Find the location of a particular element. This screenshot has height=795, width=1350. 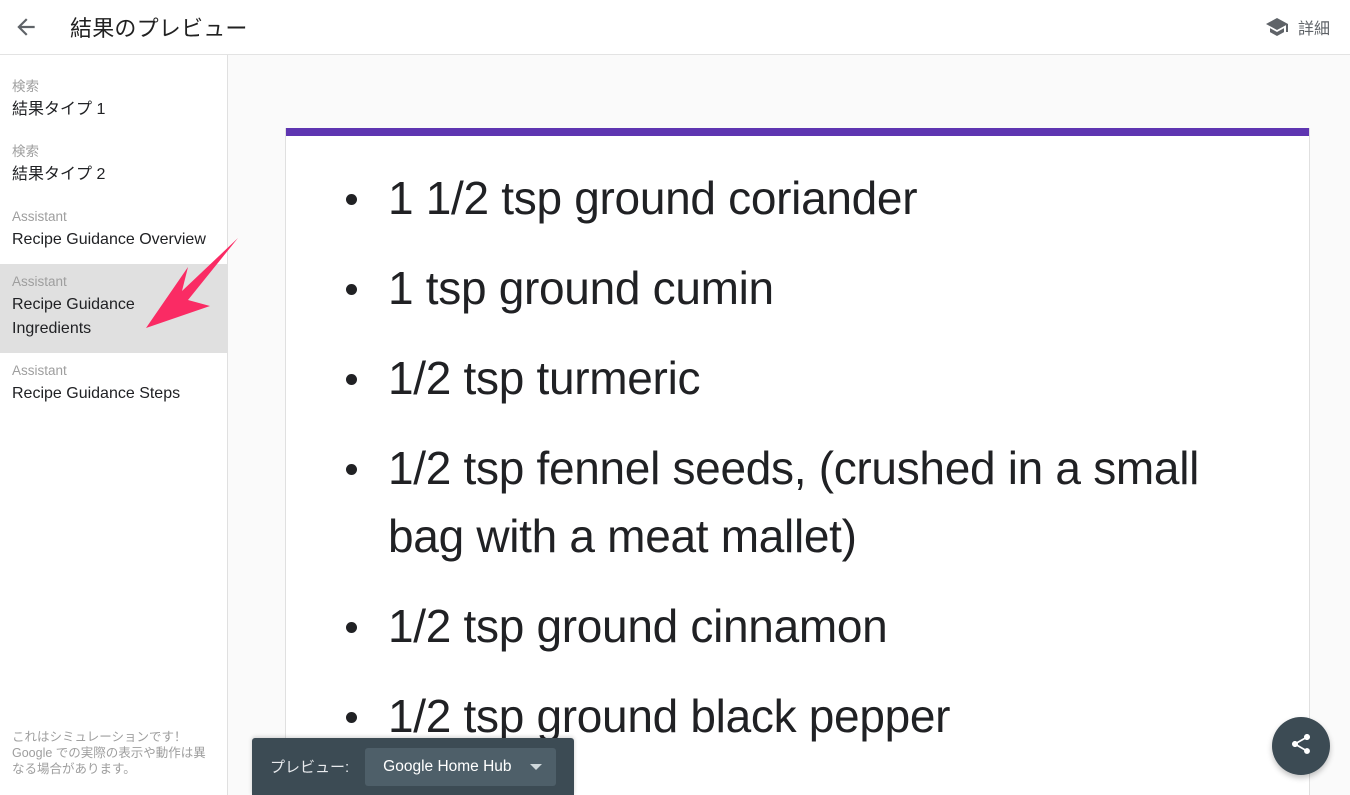

sidebar-item-recipe-guidance-ingredients: Assistant Recipe Guidance Ingredients is located at coordinates (113, 308).